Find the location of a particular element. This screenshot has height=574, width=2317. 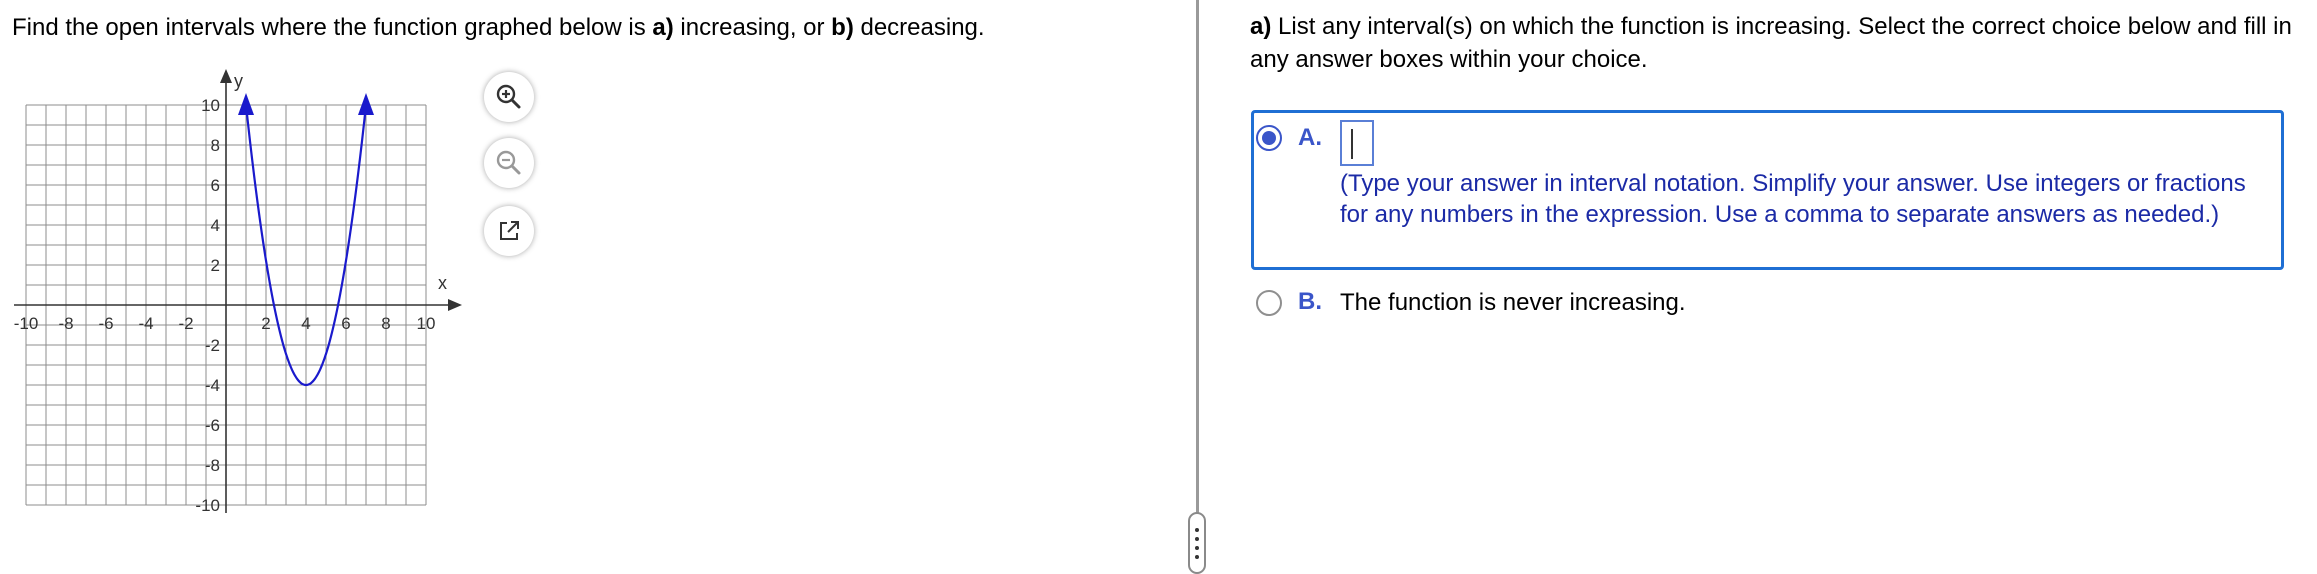

choice-a-radio is located at coordinates (1269, 138).